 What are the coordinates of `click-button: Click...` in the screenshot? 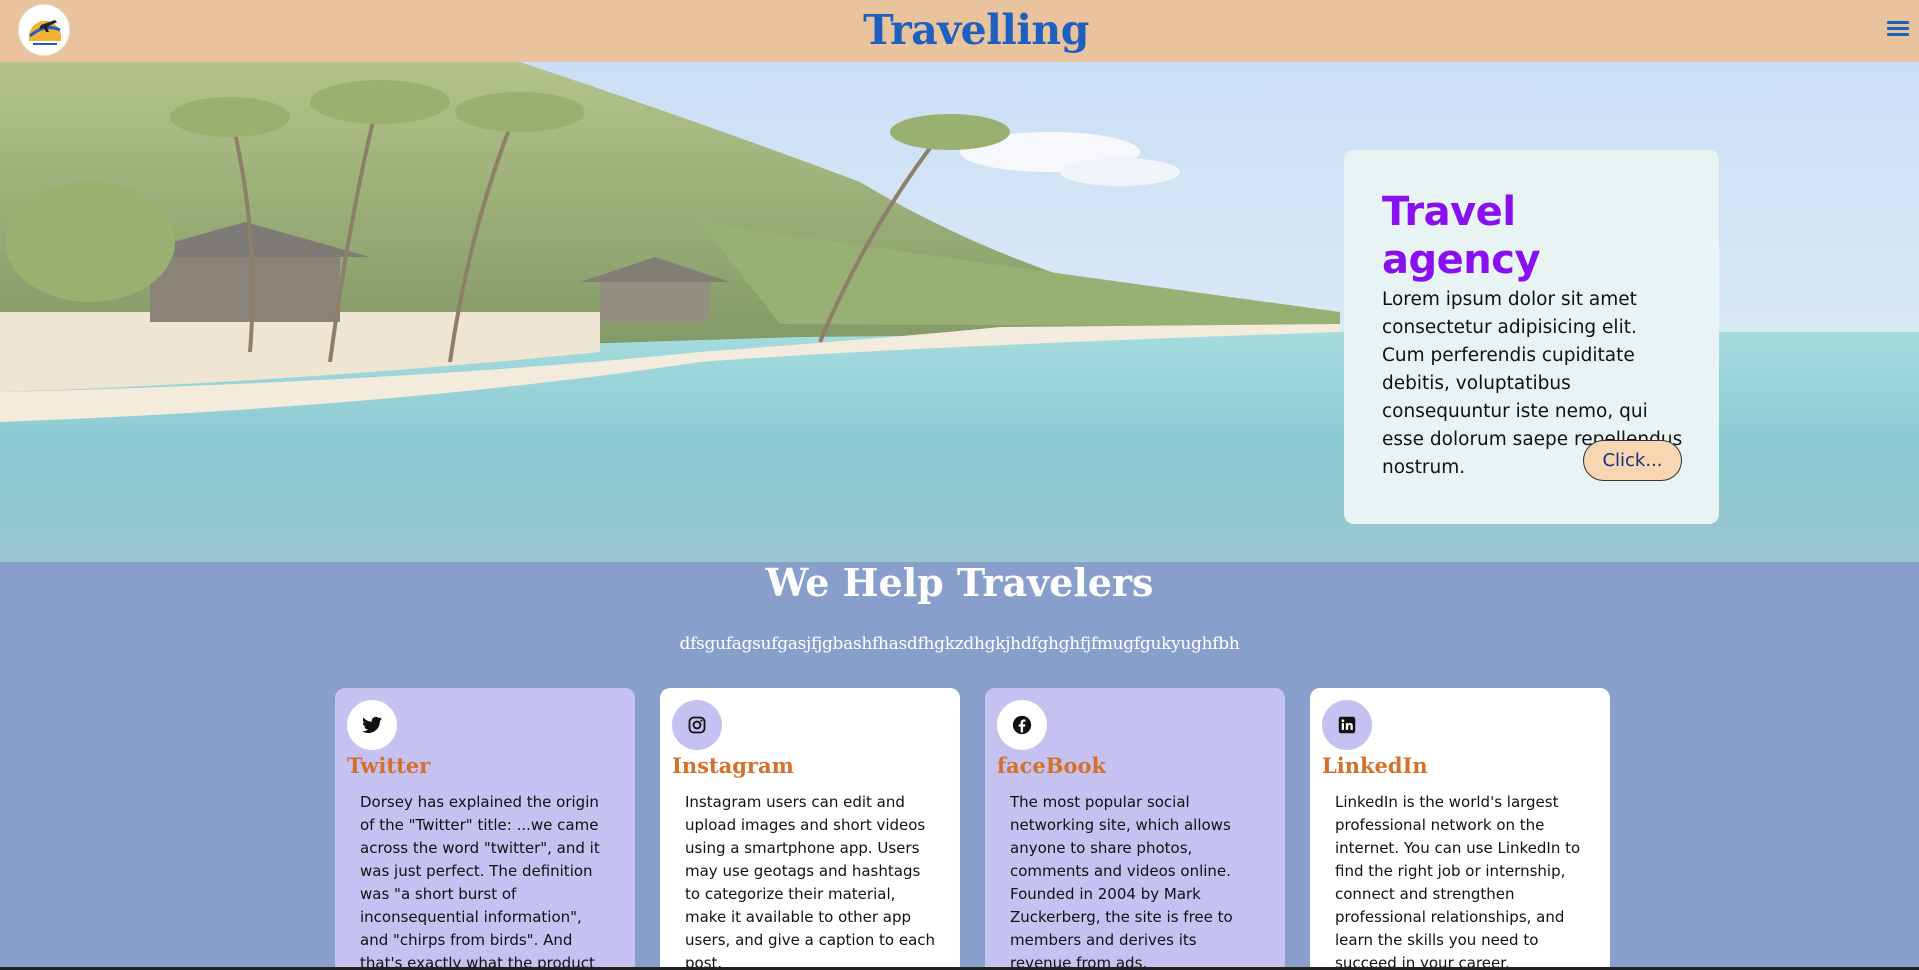 It's located at (1632, 460).